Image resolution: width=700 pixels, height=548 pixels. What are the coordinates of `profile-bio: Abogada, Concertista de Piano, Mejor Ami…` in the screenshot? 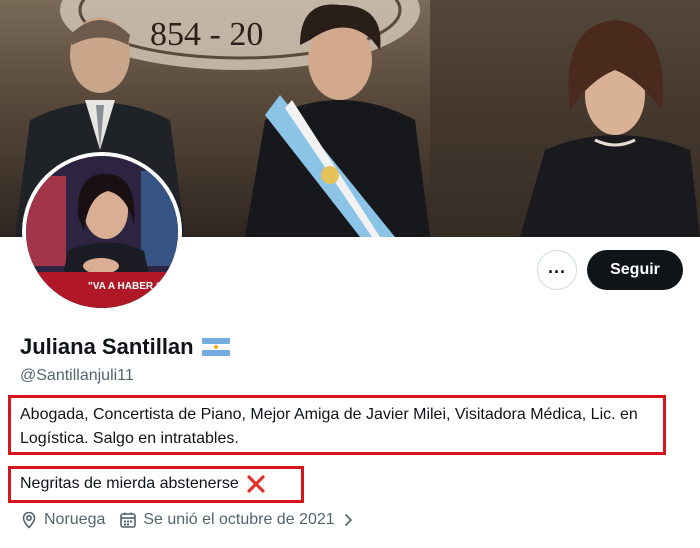 It's located at (329, 426).